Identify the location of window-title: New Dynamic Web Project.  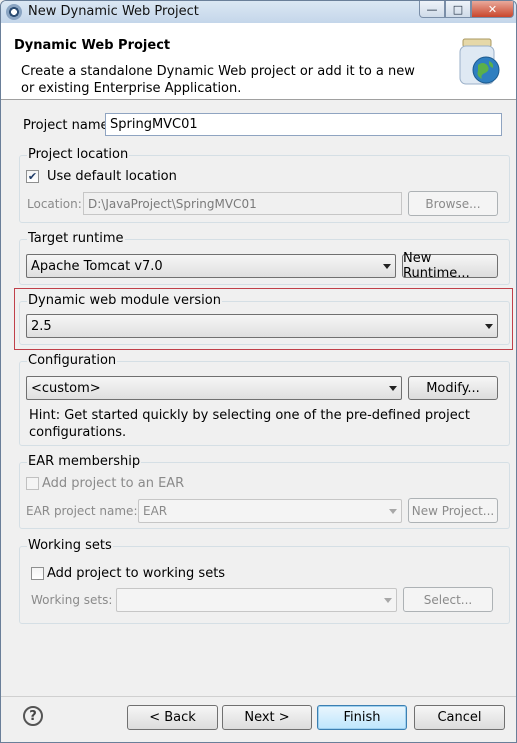
(113, 11).